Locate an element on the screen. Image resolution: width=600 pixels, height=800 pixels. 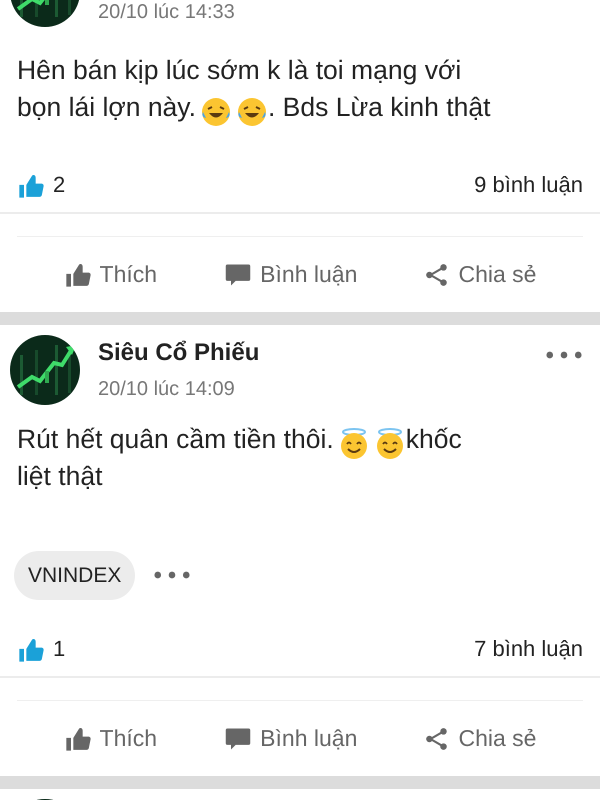
post-text: khốc is located at coordinates (434, 439).